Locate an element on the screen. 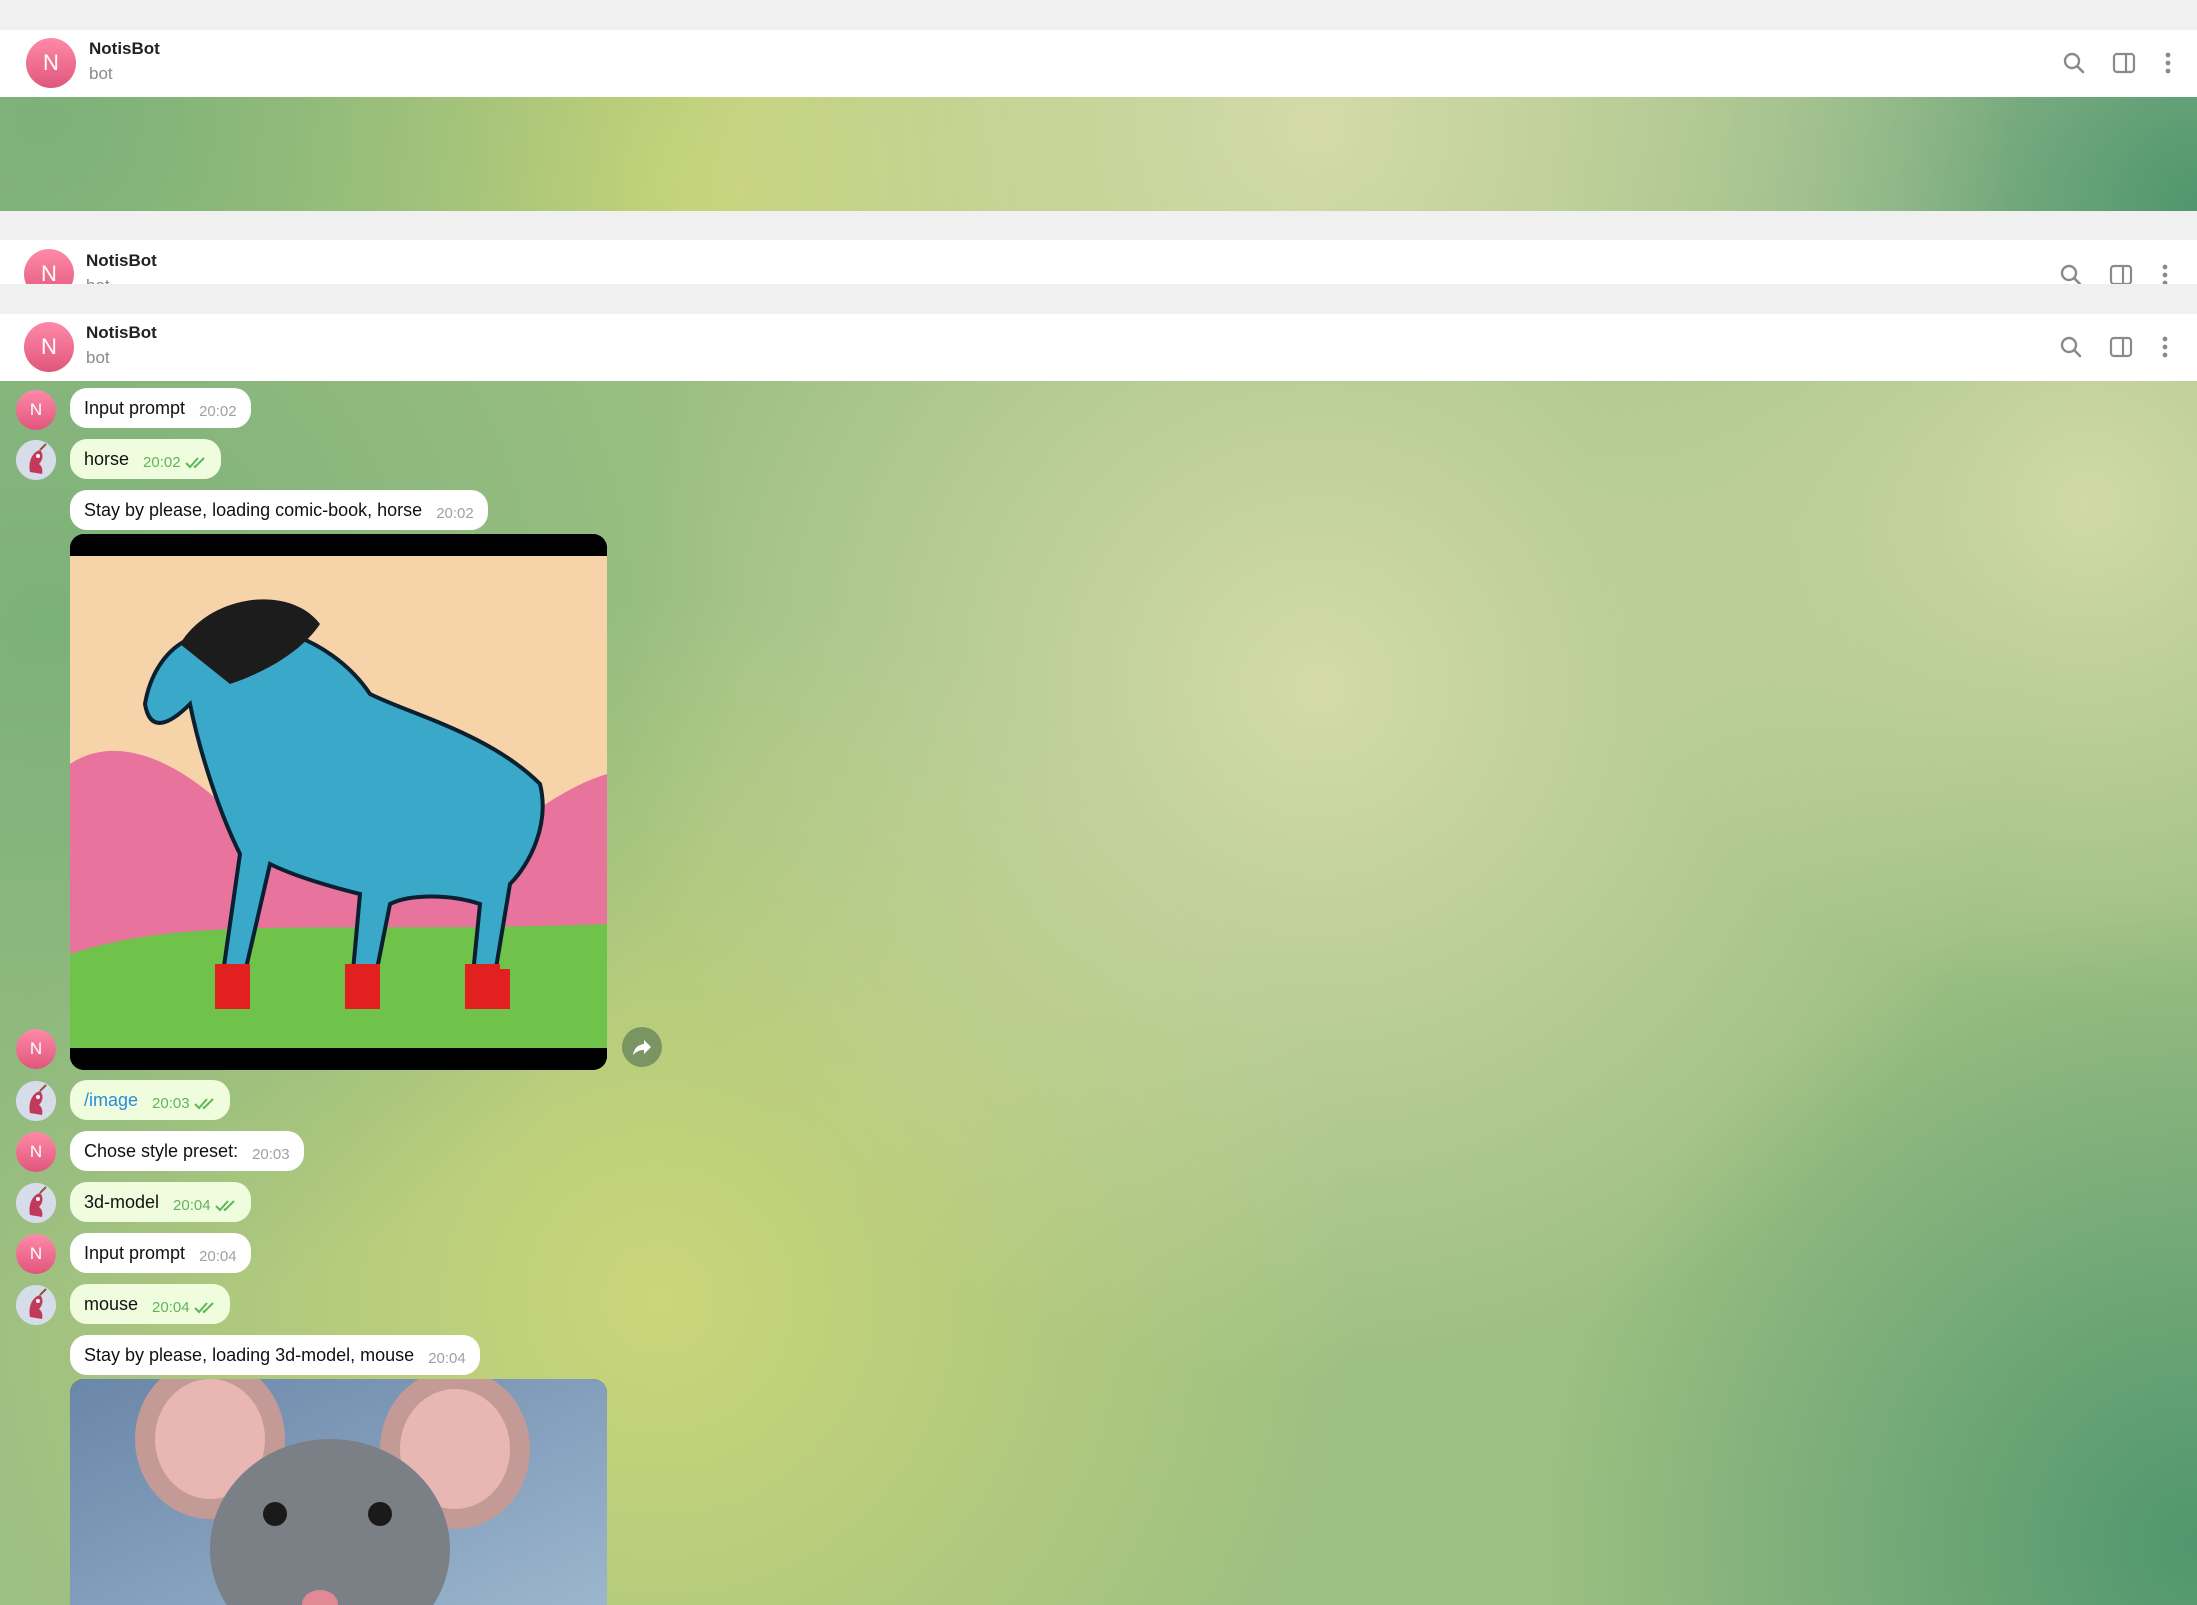  message-bubble: Chose style preset: 20:03 is located at coordinates (187, 1151).